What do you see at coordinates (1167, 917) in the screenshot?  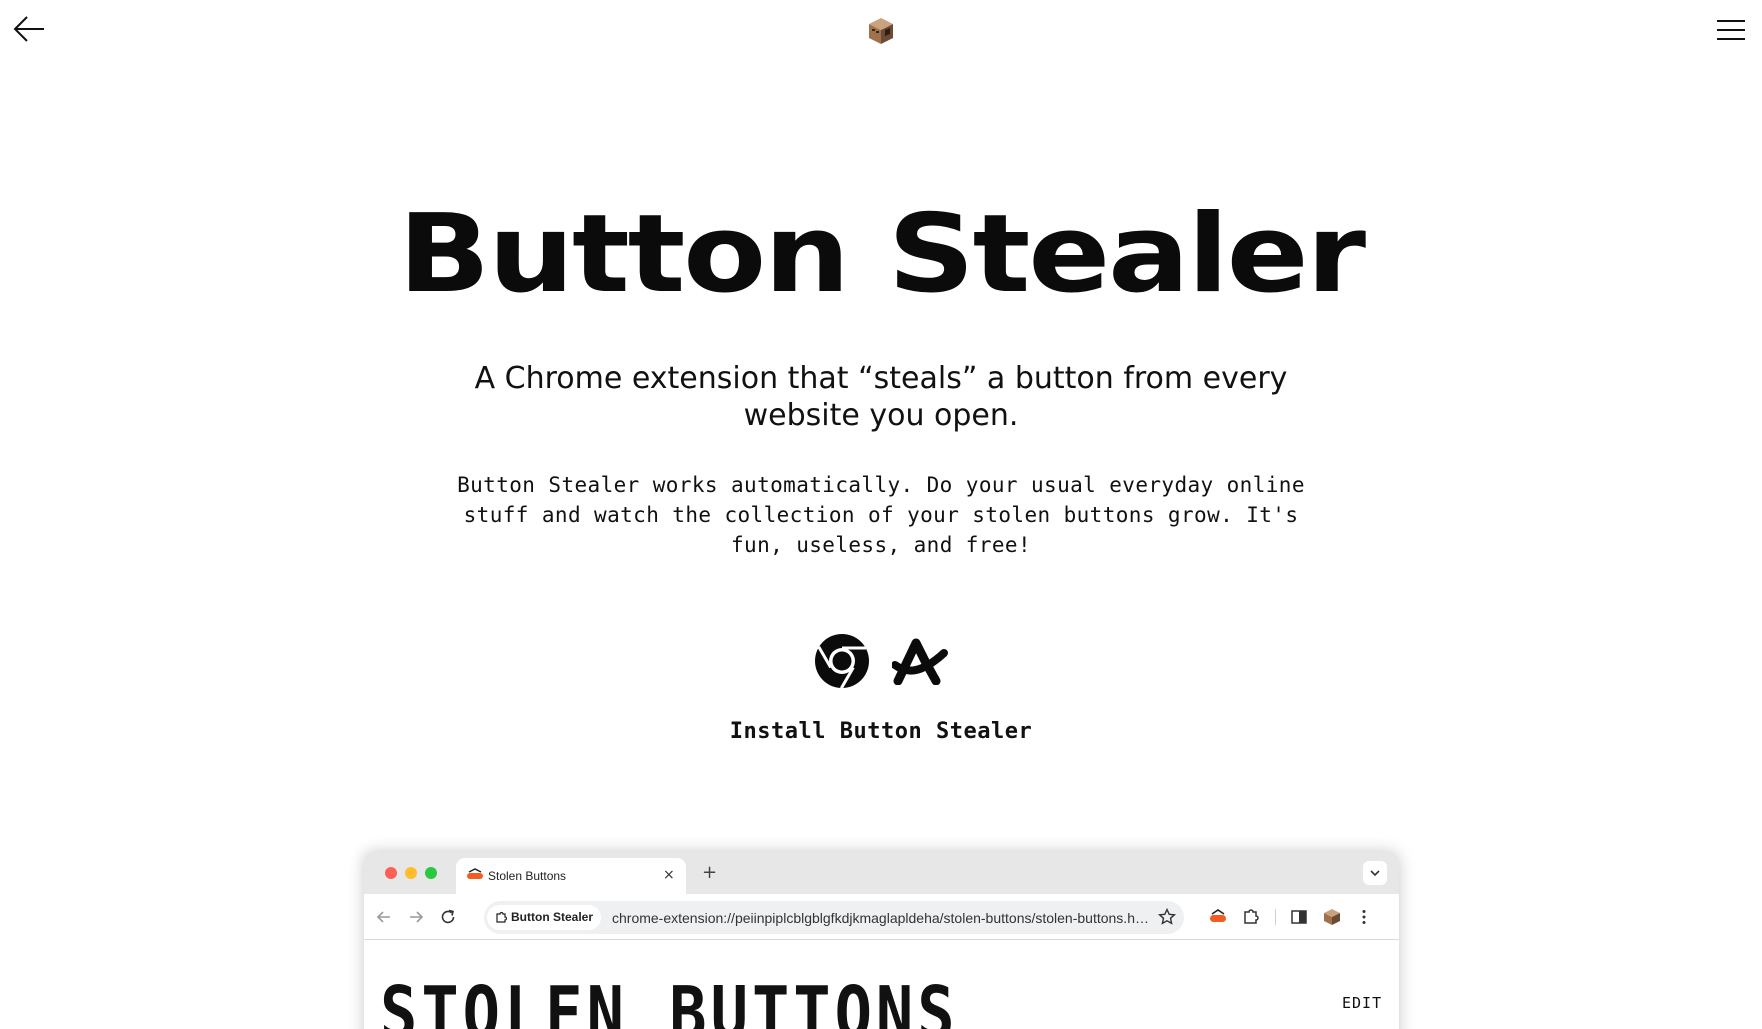 I see `bookmark-star-icon` at bounding box center [1167, 917].